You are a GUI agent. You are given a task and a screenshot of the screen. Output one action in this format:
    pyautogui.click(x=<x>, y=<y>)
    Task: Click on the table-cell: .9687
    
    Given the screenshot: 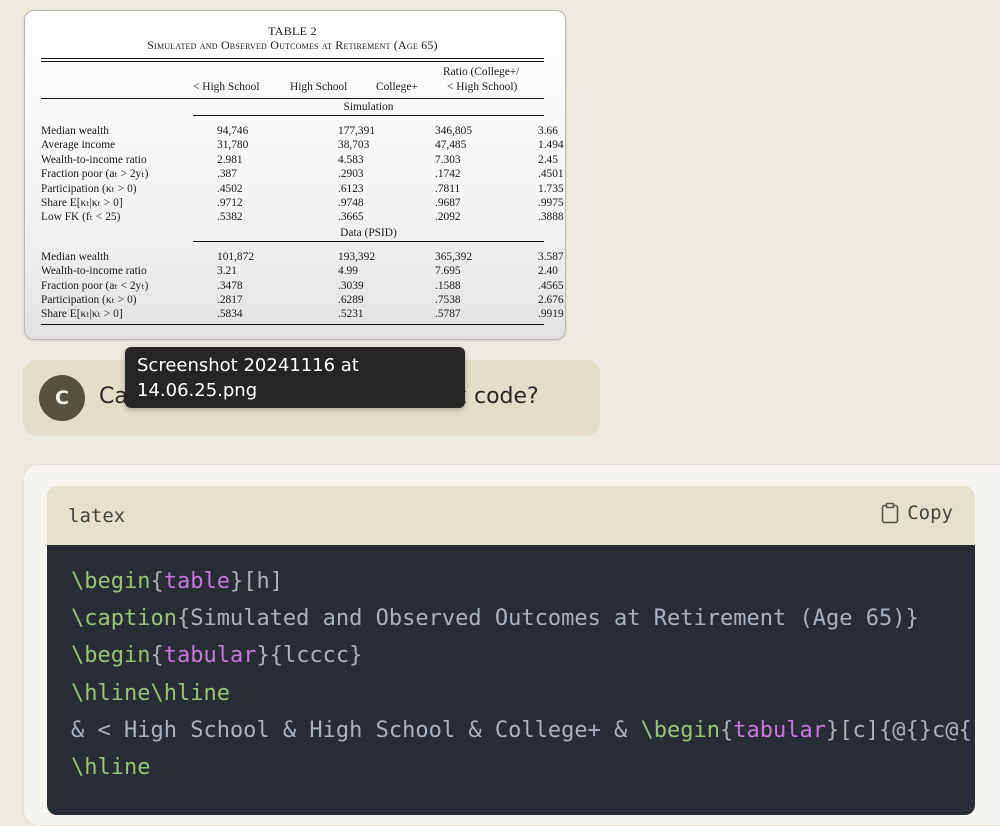 What is the action you would take?
    pyautogui.click(x=448, y=203)
    